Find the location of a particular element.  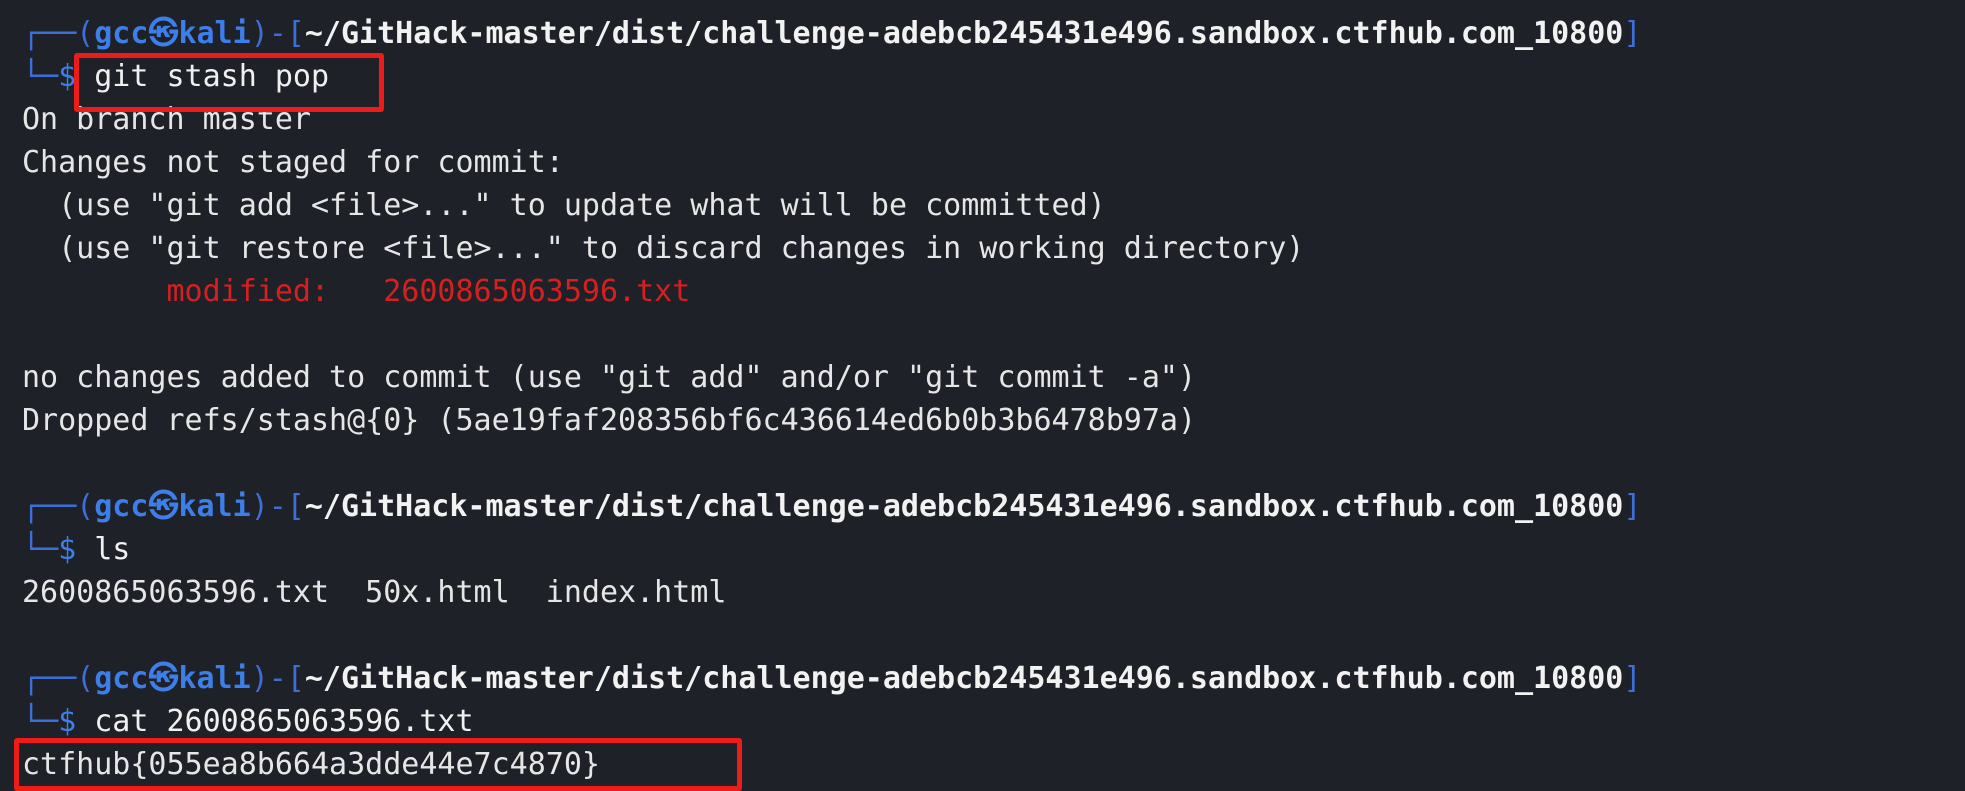

command-line: └─$ cat 2600865063596.txt is located at coordinates (248, 722).